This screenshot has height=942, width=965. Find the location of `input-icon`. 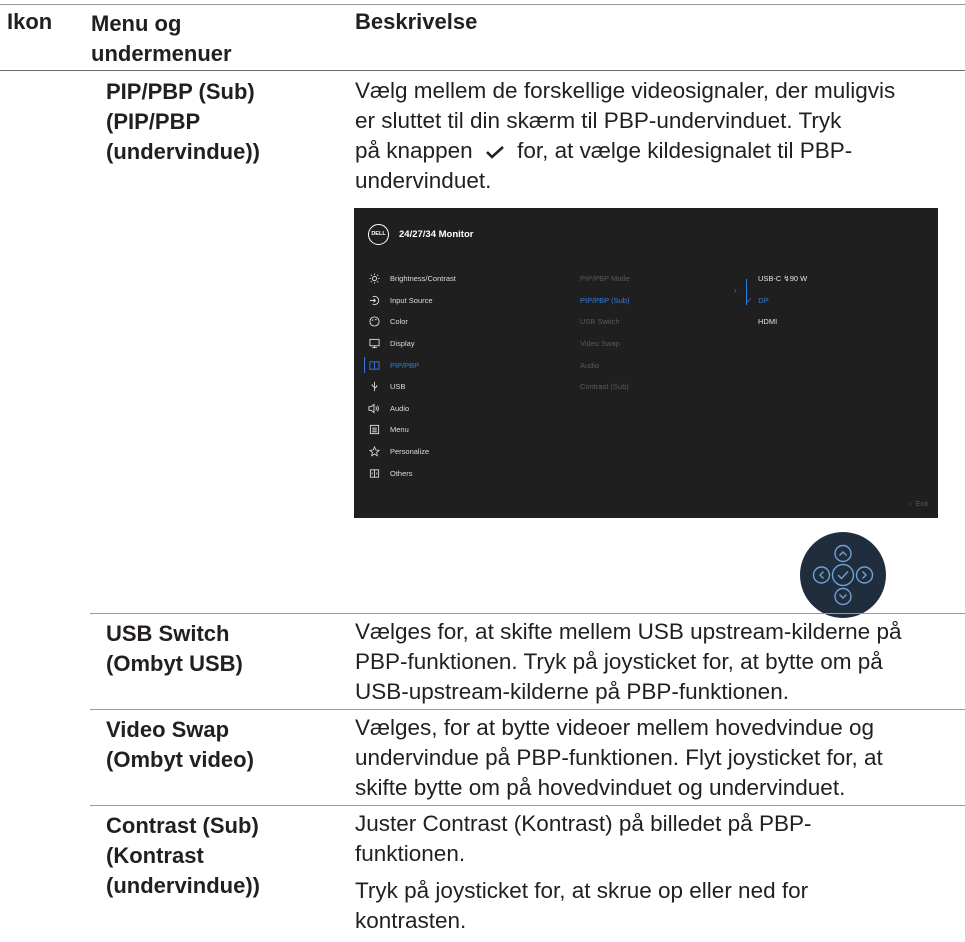

input-icon is located at coordinates (374, 300).